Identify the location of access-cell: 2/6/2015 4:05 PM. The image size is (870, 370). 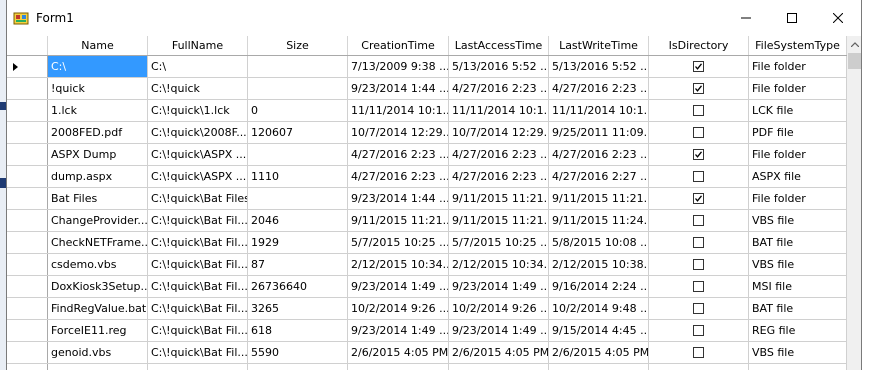
(499, 352).